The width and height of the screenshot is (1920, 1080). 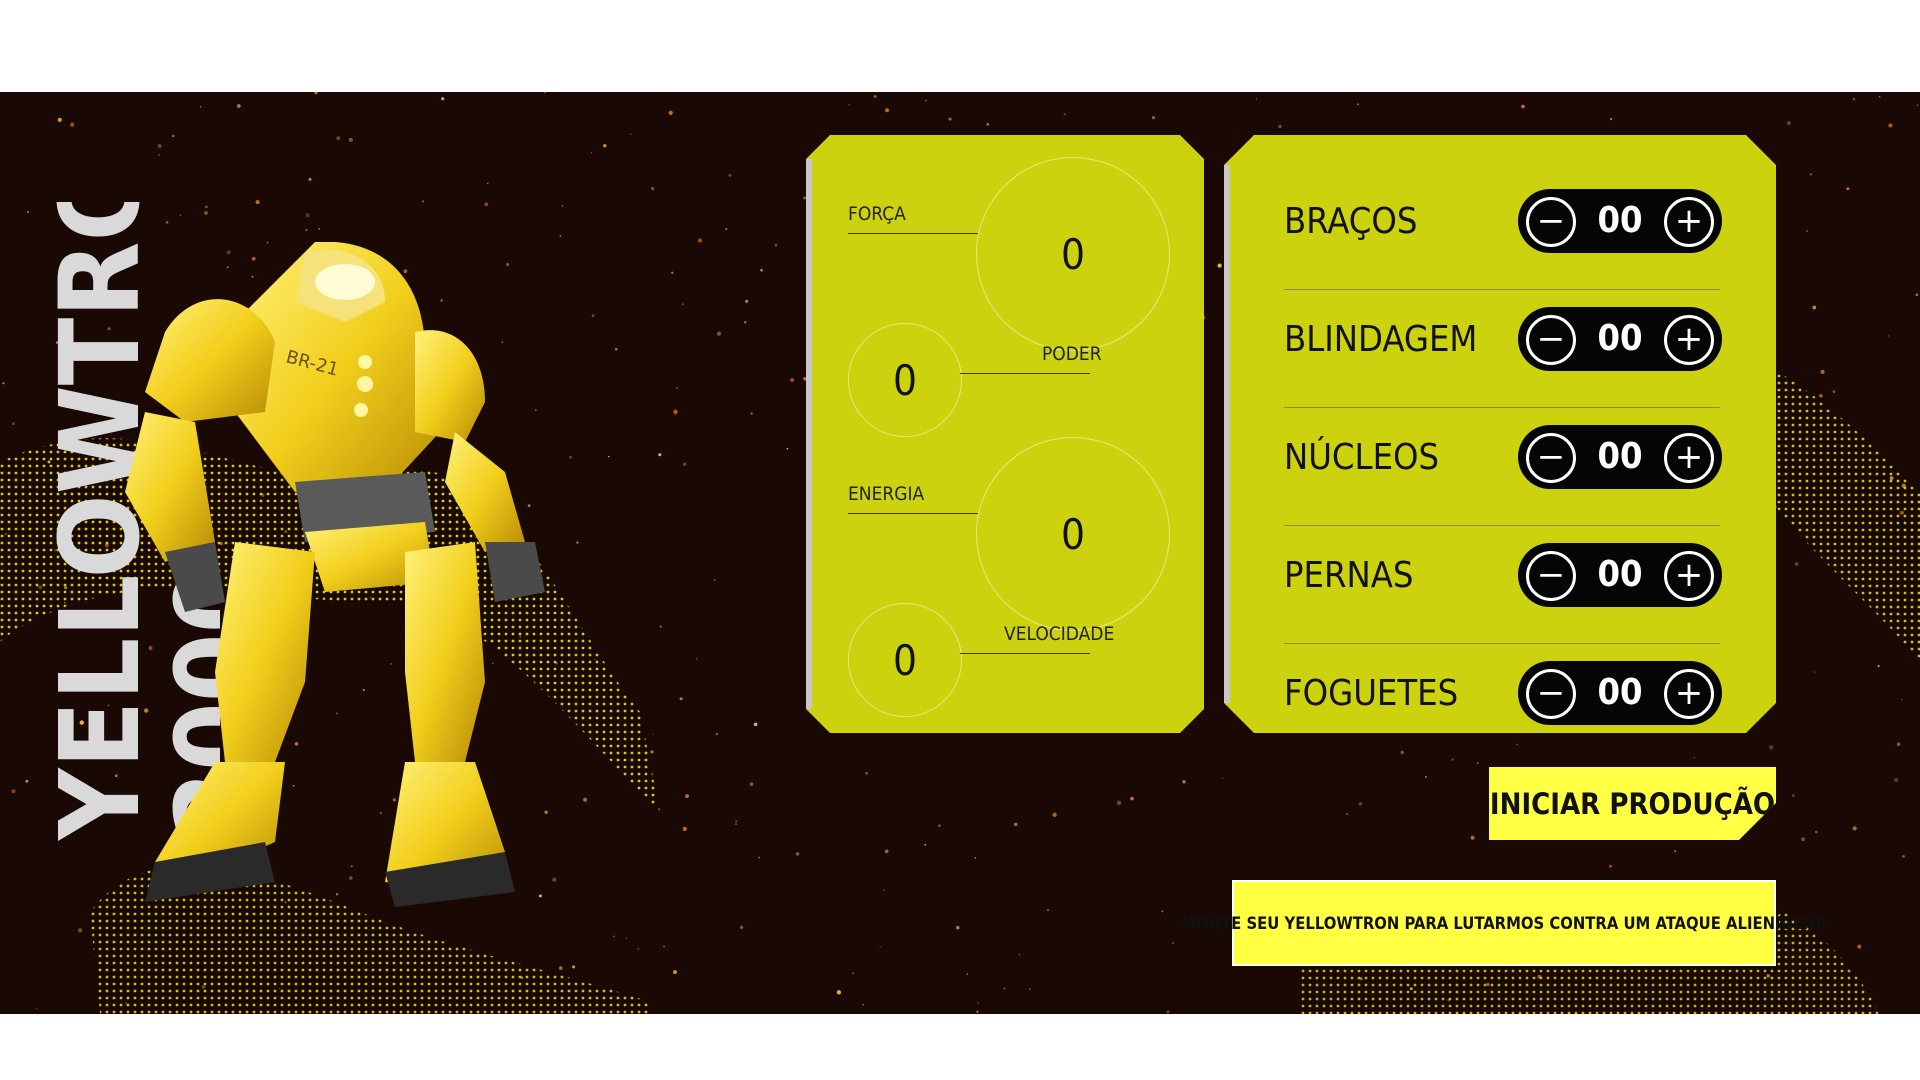 I want to click on part-row-bracos: BRAÇOS − 00 +, so click(x=1503, y=232).